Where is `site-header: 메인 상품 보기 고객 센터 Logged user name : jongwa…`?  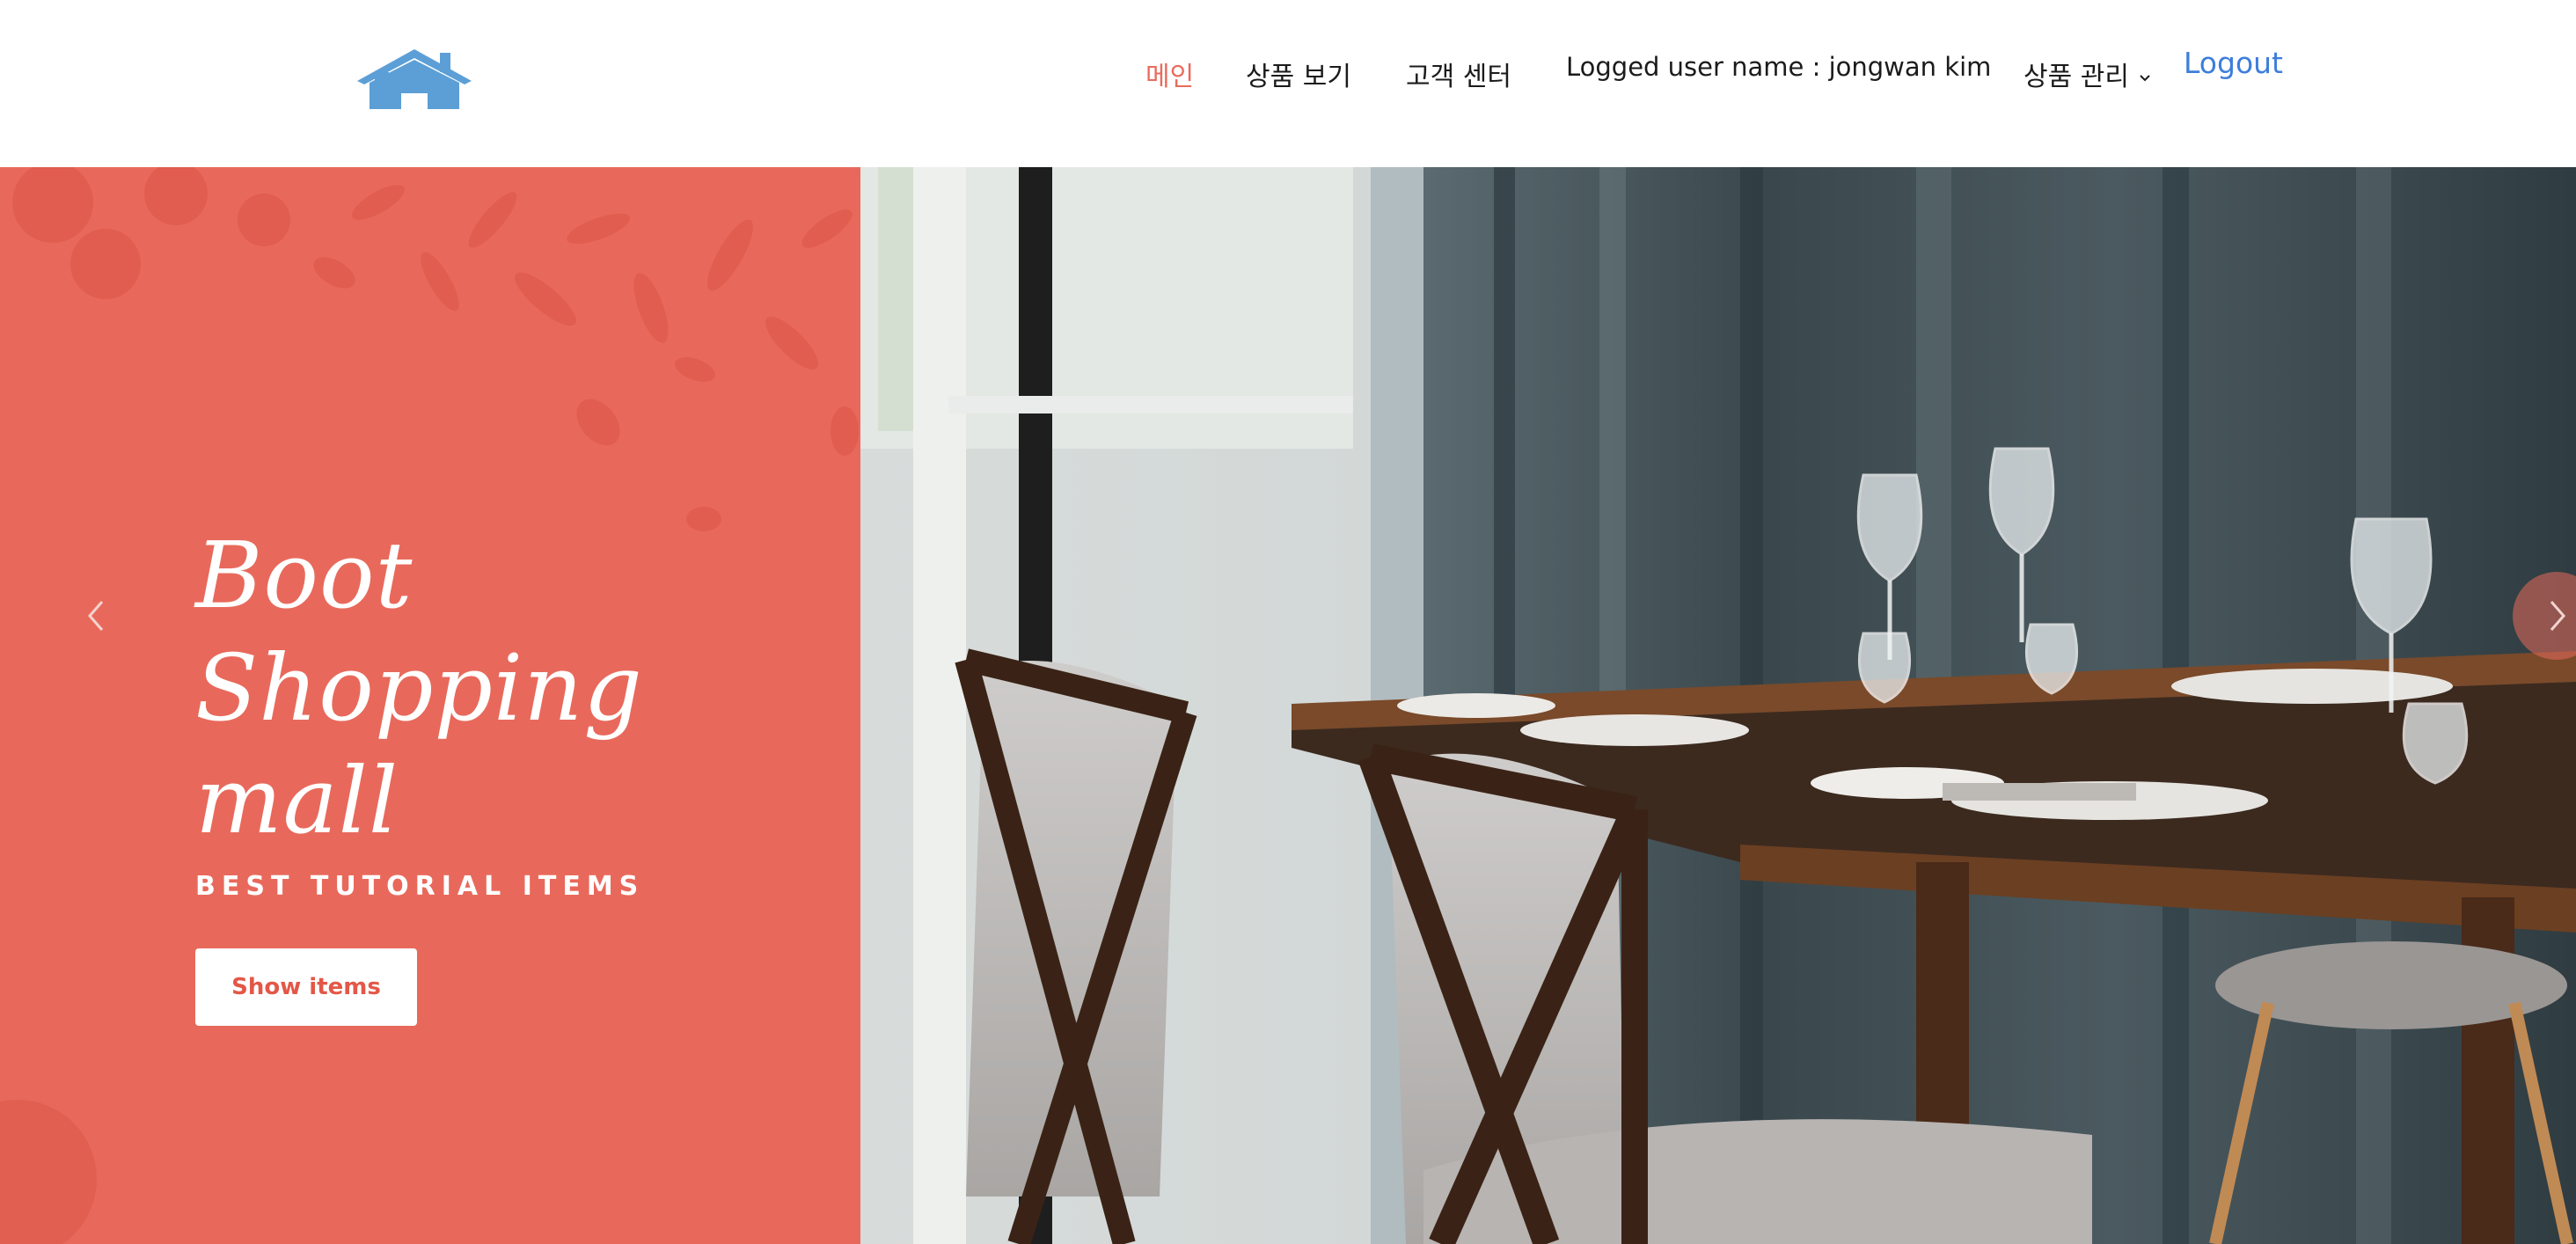
site-header: 메인 상품 보기 고객 센터 Logged user name : jongwa… is located at coordinates (1288, 83).